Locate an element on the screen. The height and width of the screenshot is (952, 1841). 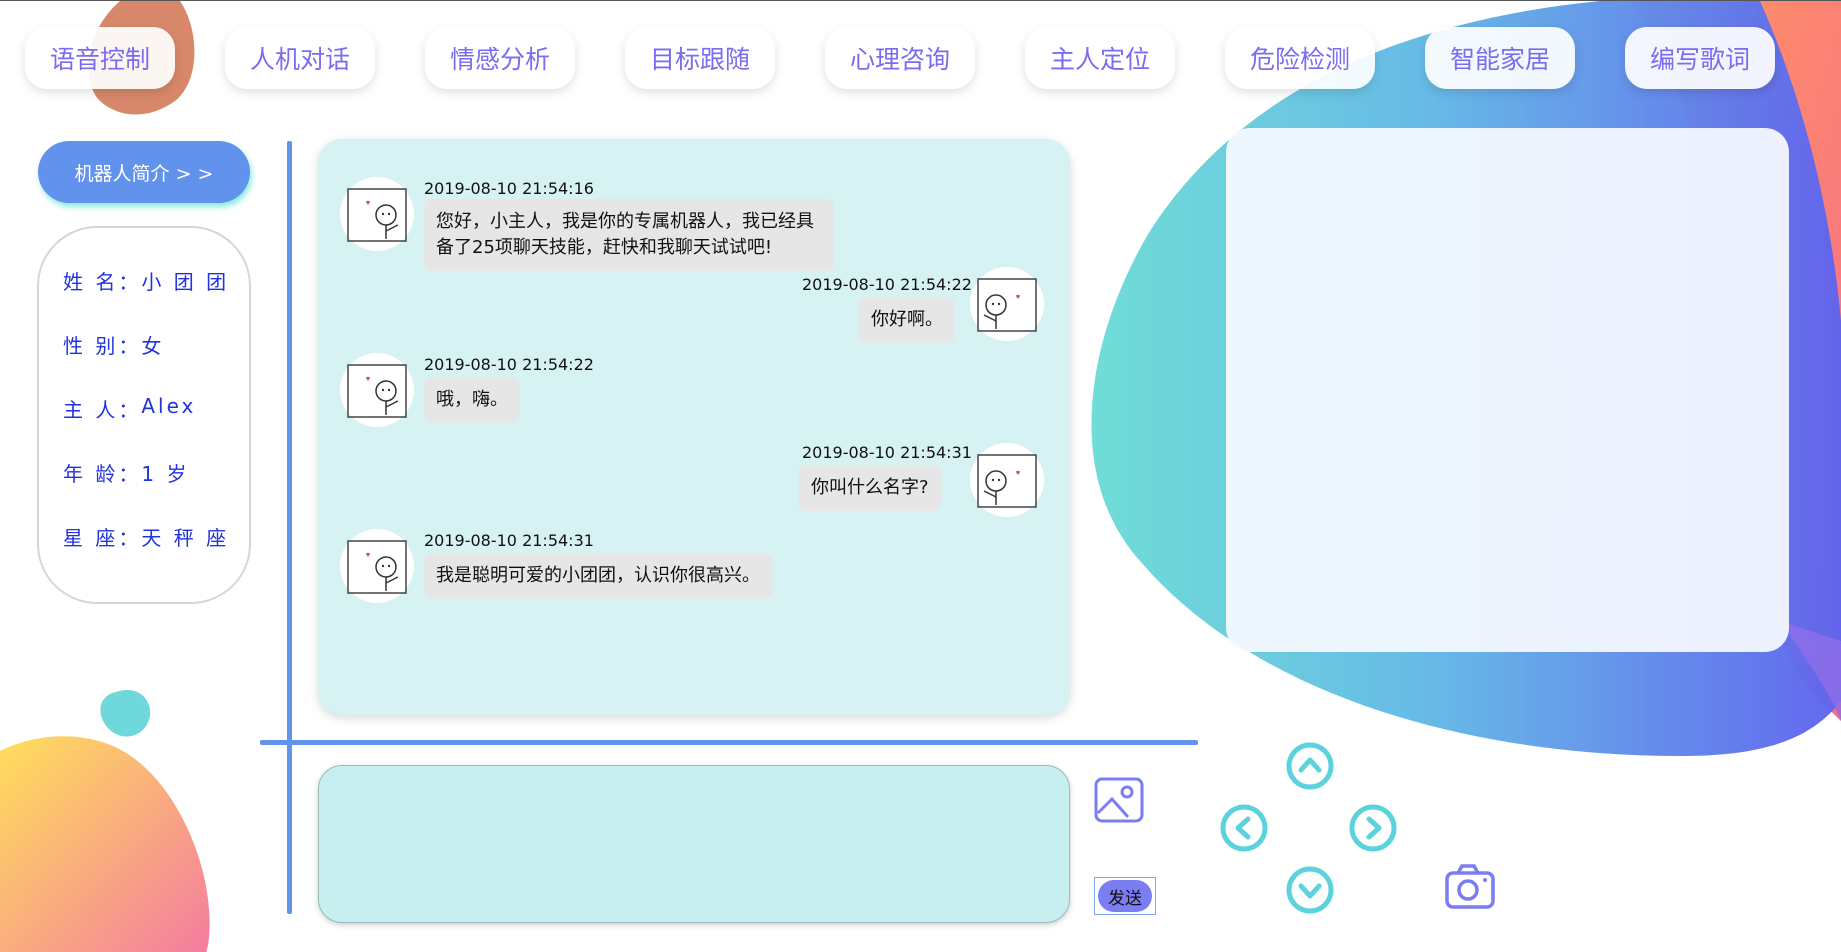
yellow-blob is located at coordinates (105, 844).